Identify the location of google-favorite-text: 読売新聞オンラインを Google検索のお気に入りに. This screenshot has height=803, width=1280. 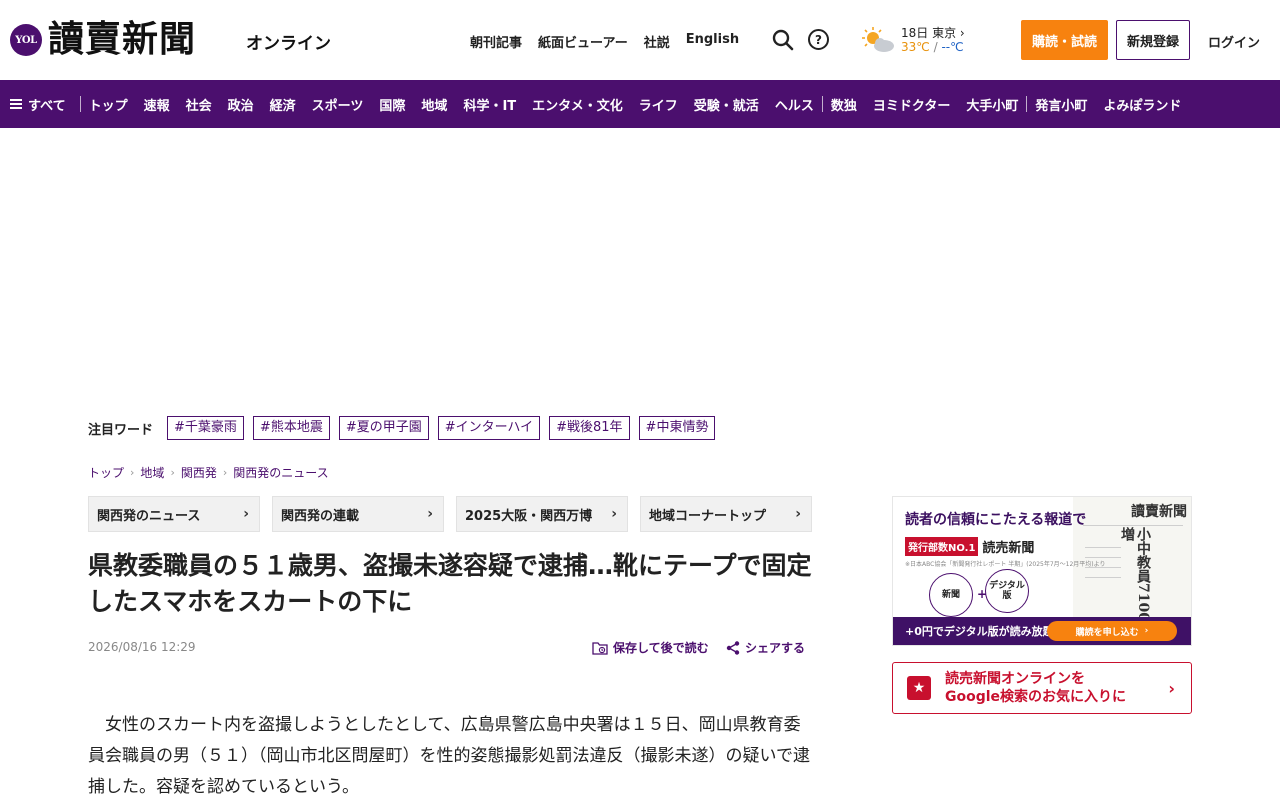
(1035, 688).